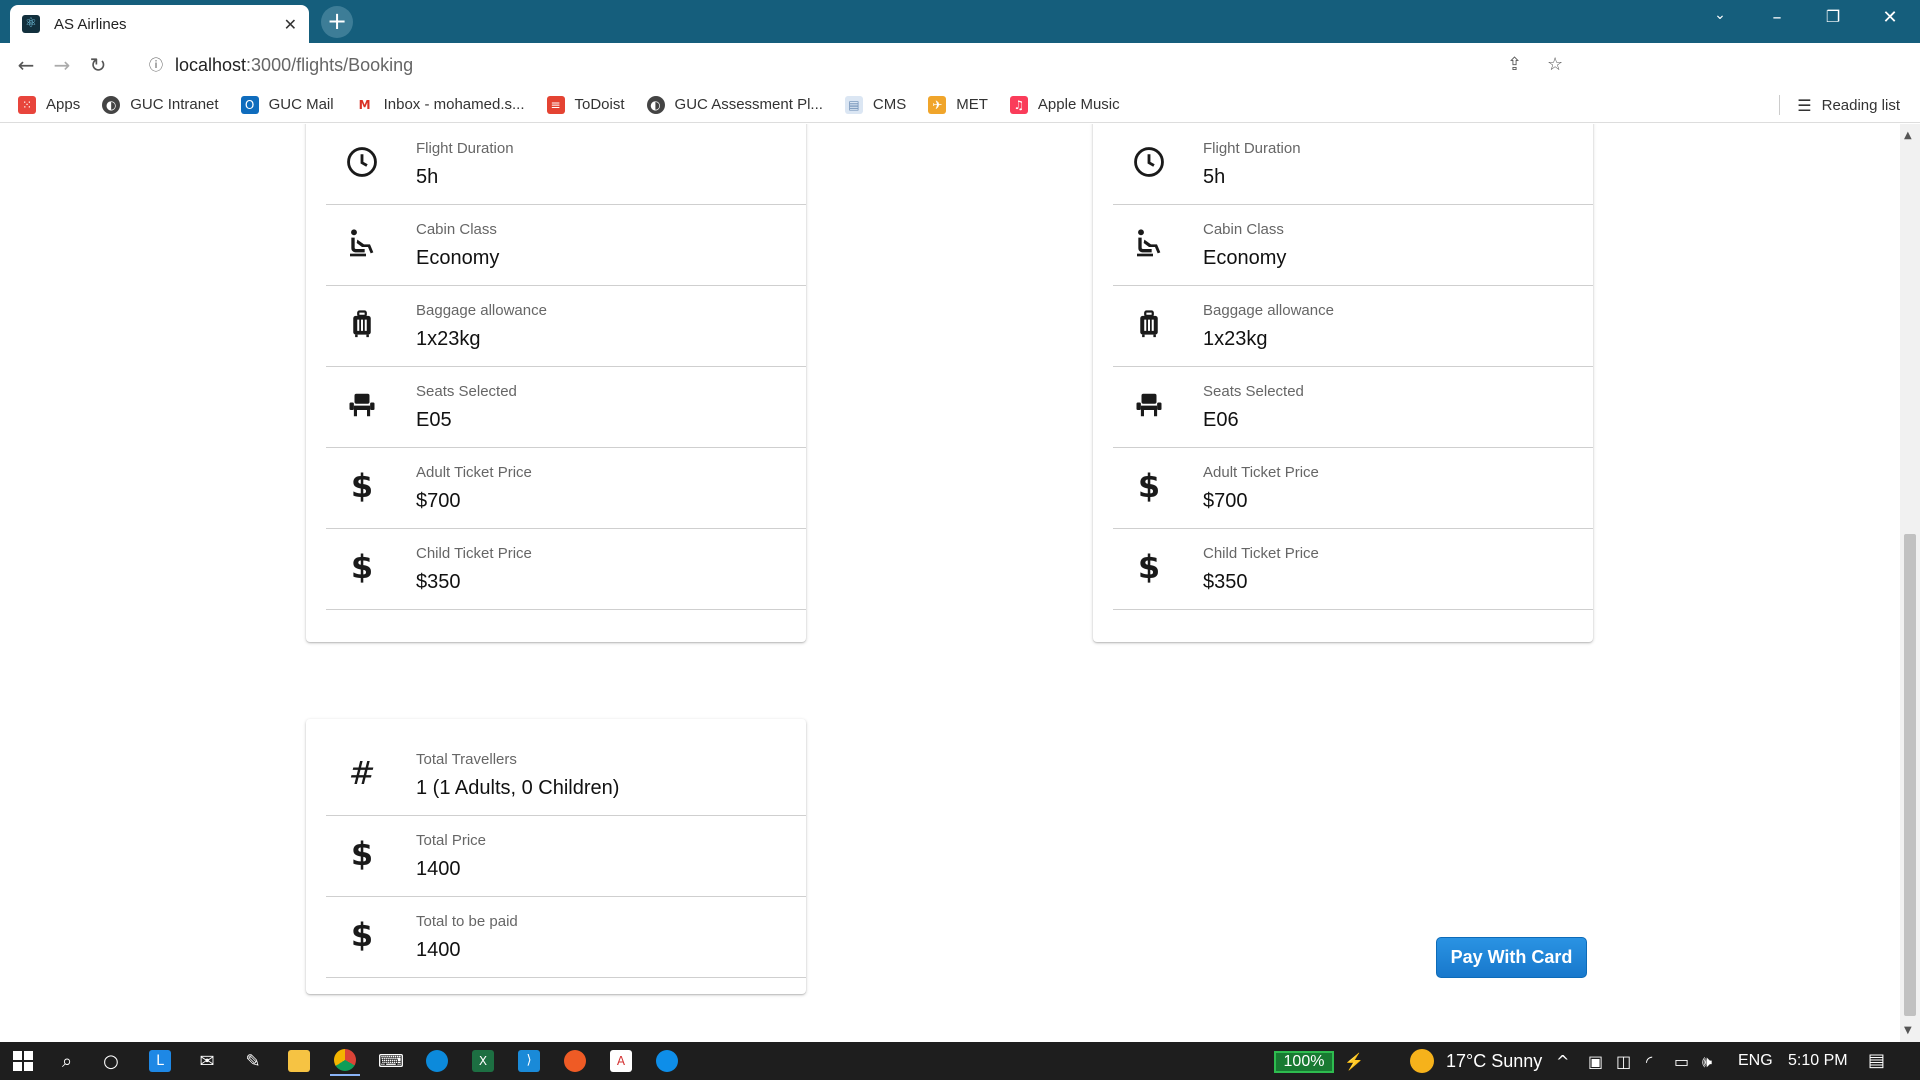 The image size is (1920, 1080). Describe the element at coordinates (1890, 17) in the screenshot. I see `close-window-icon: ✕` at that location.